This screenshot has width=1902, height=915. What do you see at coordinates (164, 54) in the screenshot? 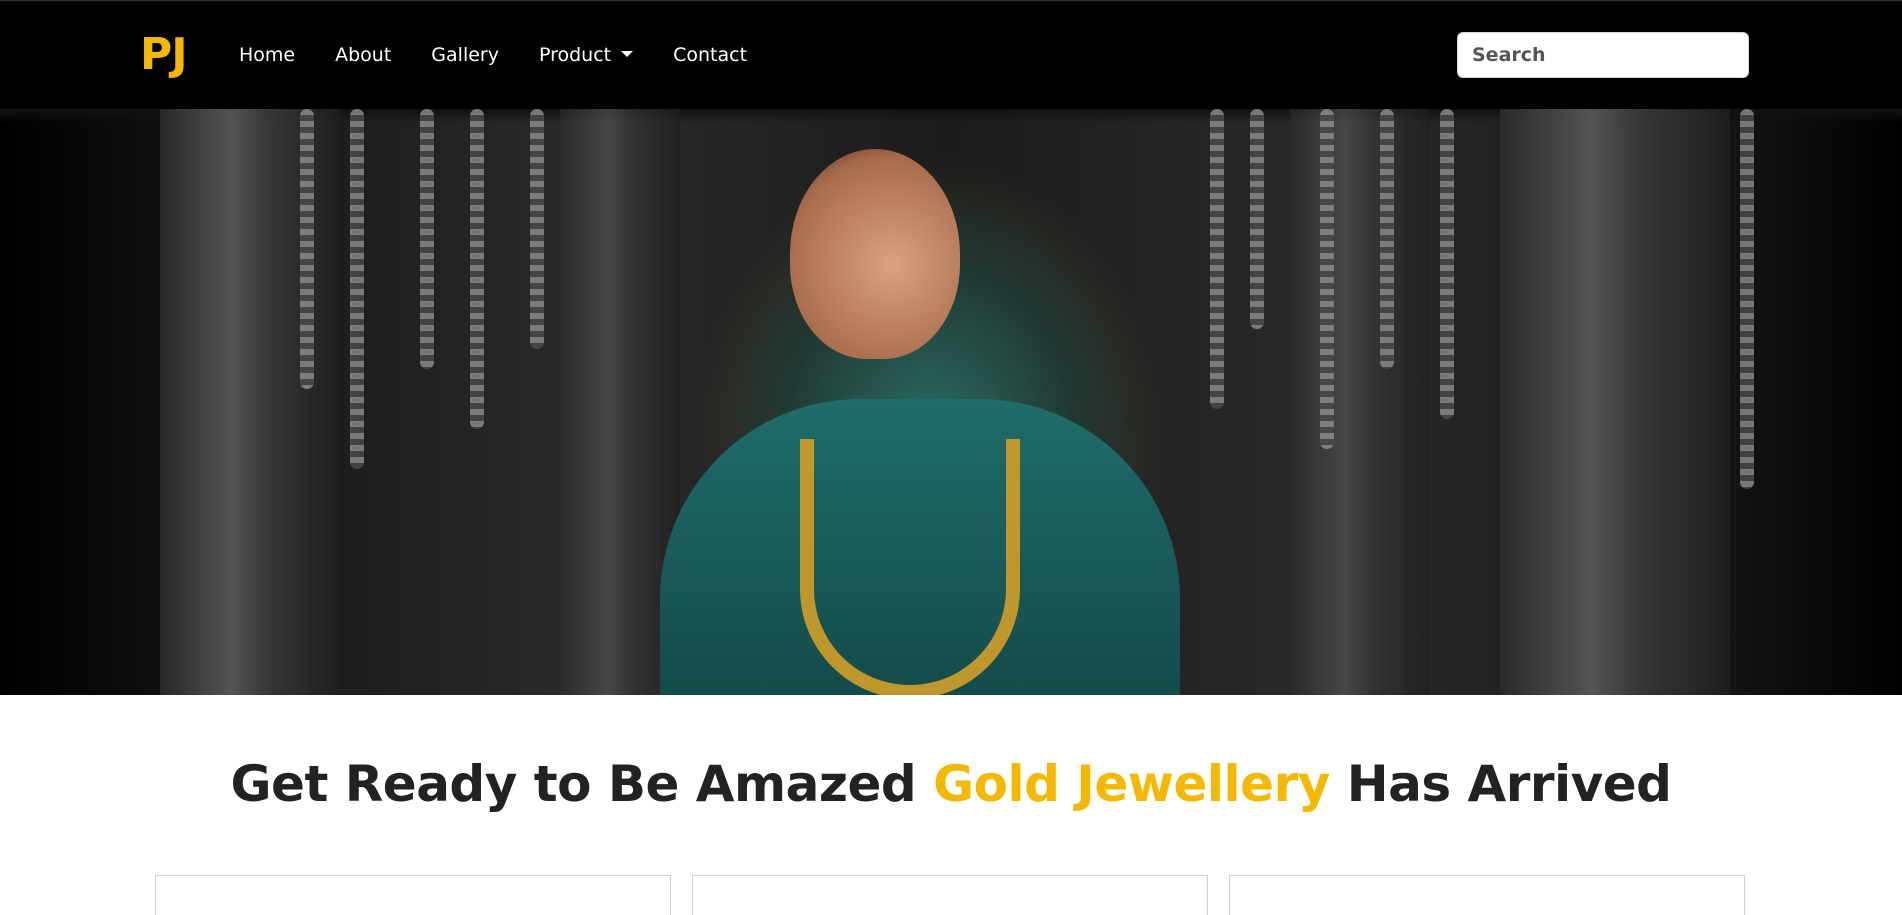
I see `brand-logo: PJ` at bounding box center [164, 54].